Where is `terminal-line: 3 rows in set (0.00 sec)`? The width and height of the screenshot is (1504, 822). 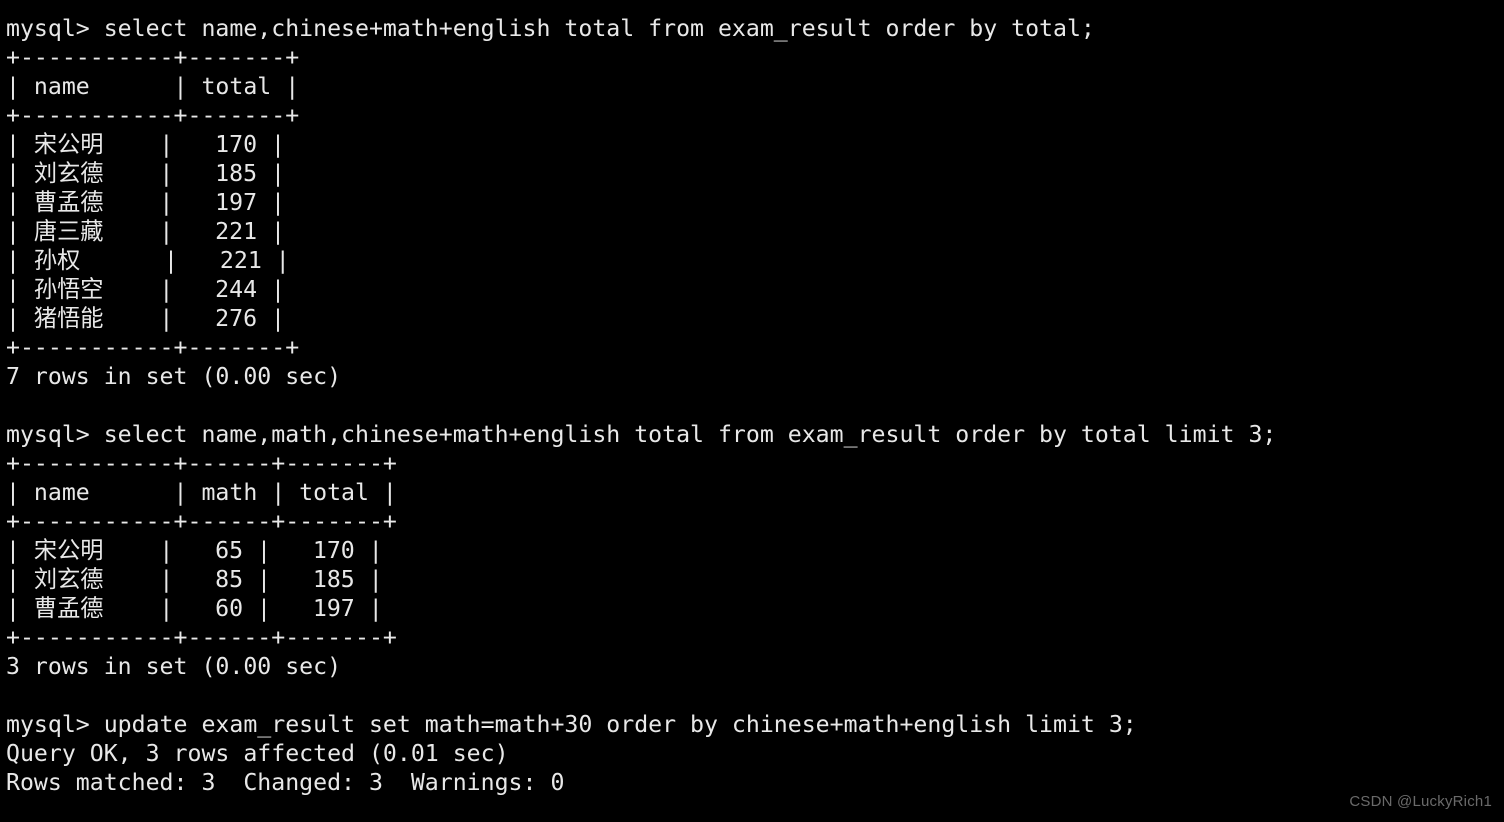
terminal-line: 3 rows in set (0.00 sec) is located at coordinates (174, 666).